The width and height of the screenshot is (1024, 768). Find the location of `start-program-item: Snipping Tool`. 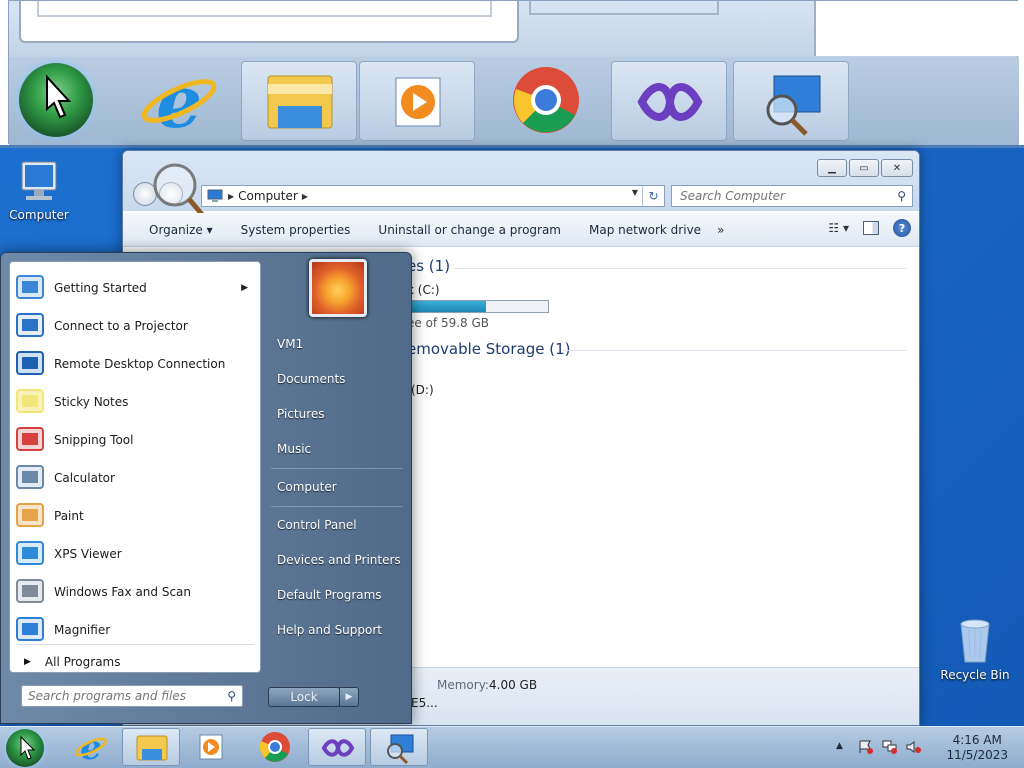

start-program-item: Snipping Tool is located at coordinates (135, 440).